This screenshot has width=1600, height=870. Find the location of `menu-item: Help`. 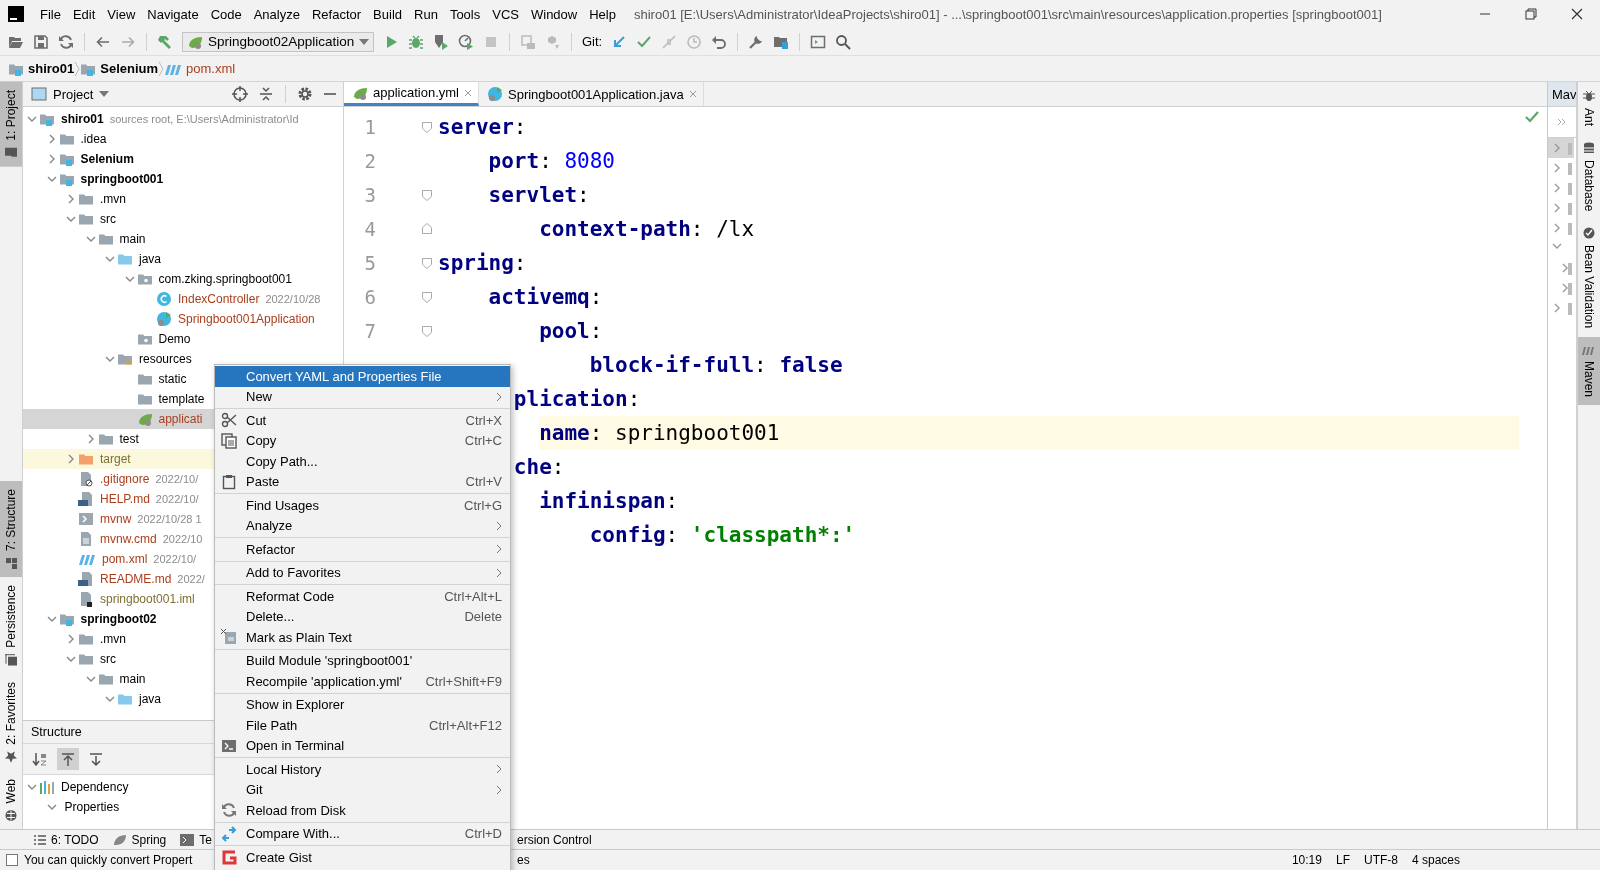

menu-item: Help is located at coordinates (602, 14).